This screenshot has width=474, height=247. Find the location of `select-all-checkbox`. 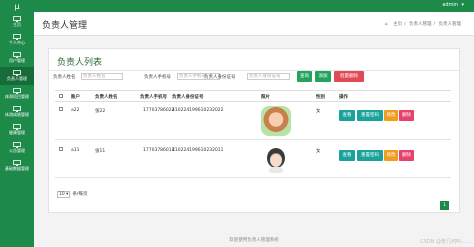

select-all-checkbox is located at coordinates (61, 96).